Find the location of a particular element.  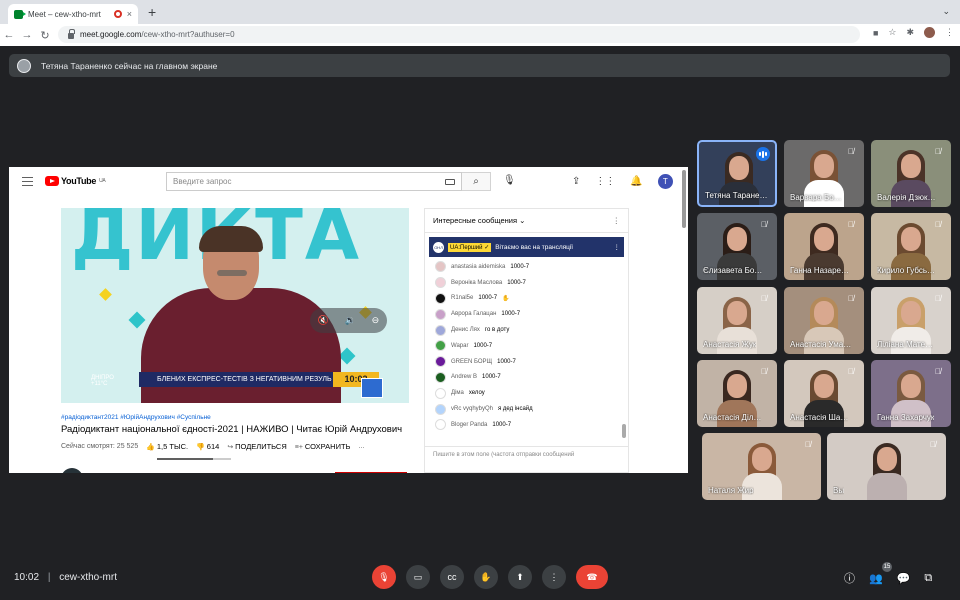

viewer-count: Сейчас смотрят: 25 525 is located at coordinates (100, 446).